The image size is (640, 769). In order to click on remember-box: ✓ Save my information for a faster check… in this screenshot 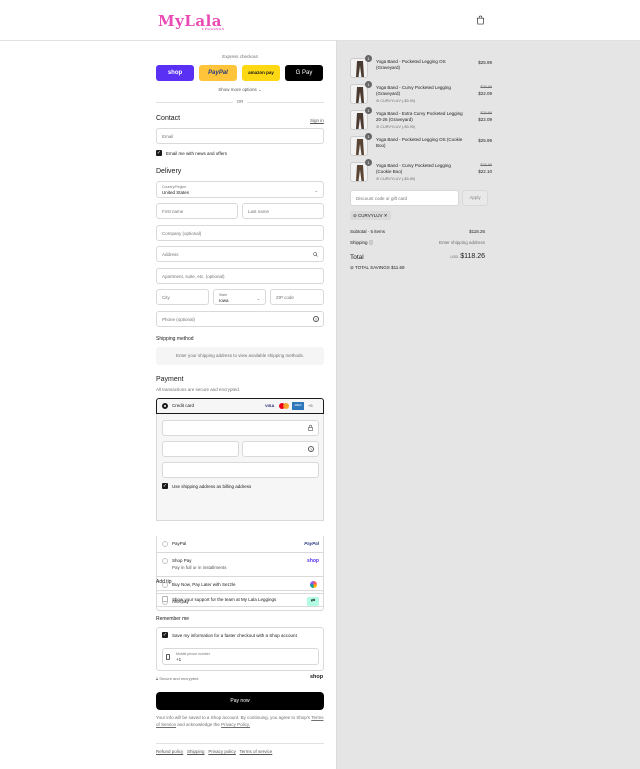, I will do `click(240, 649)`.